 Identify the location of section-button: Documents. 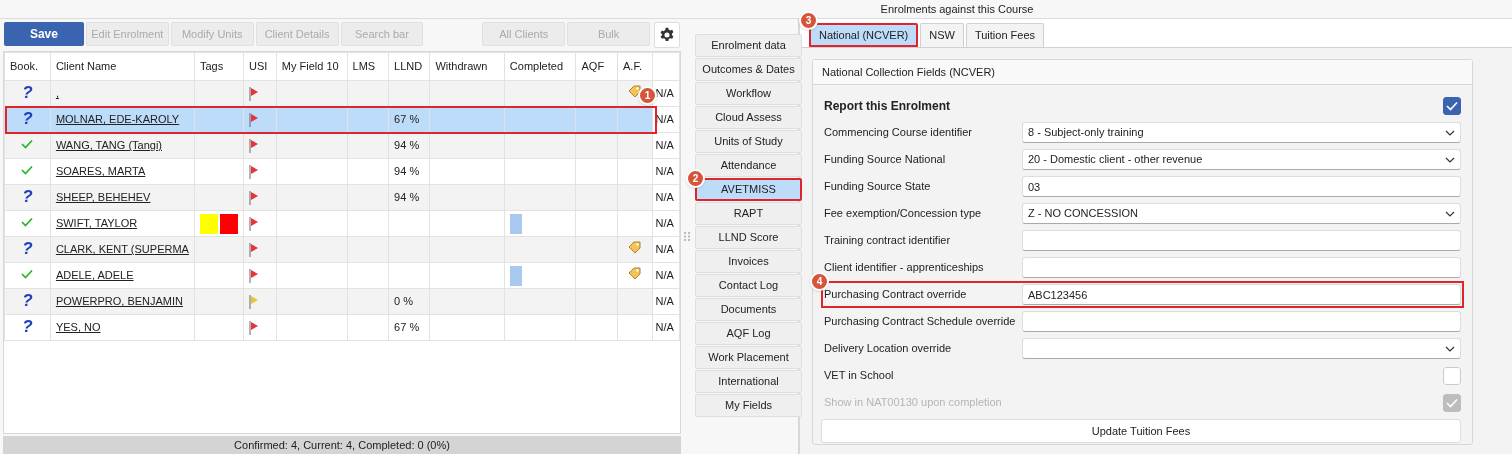
(748, 309).